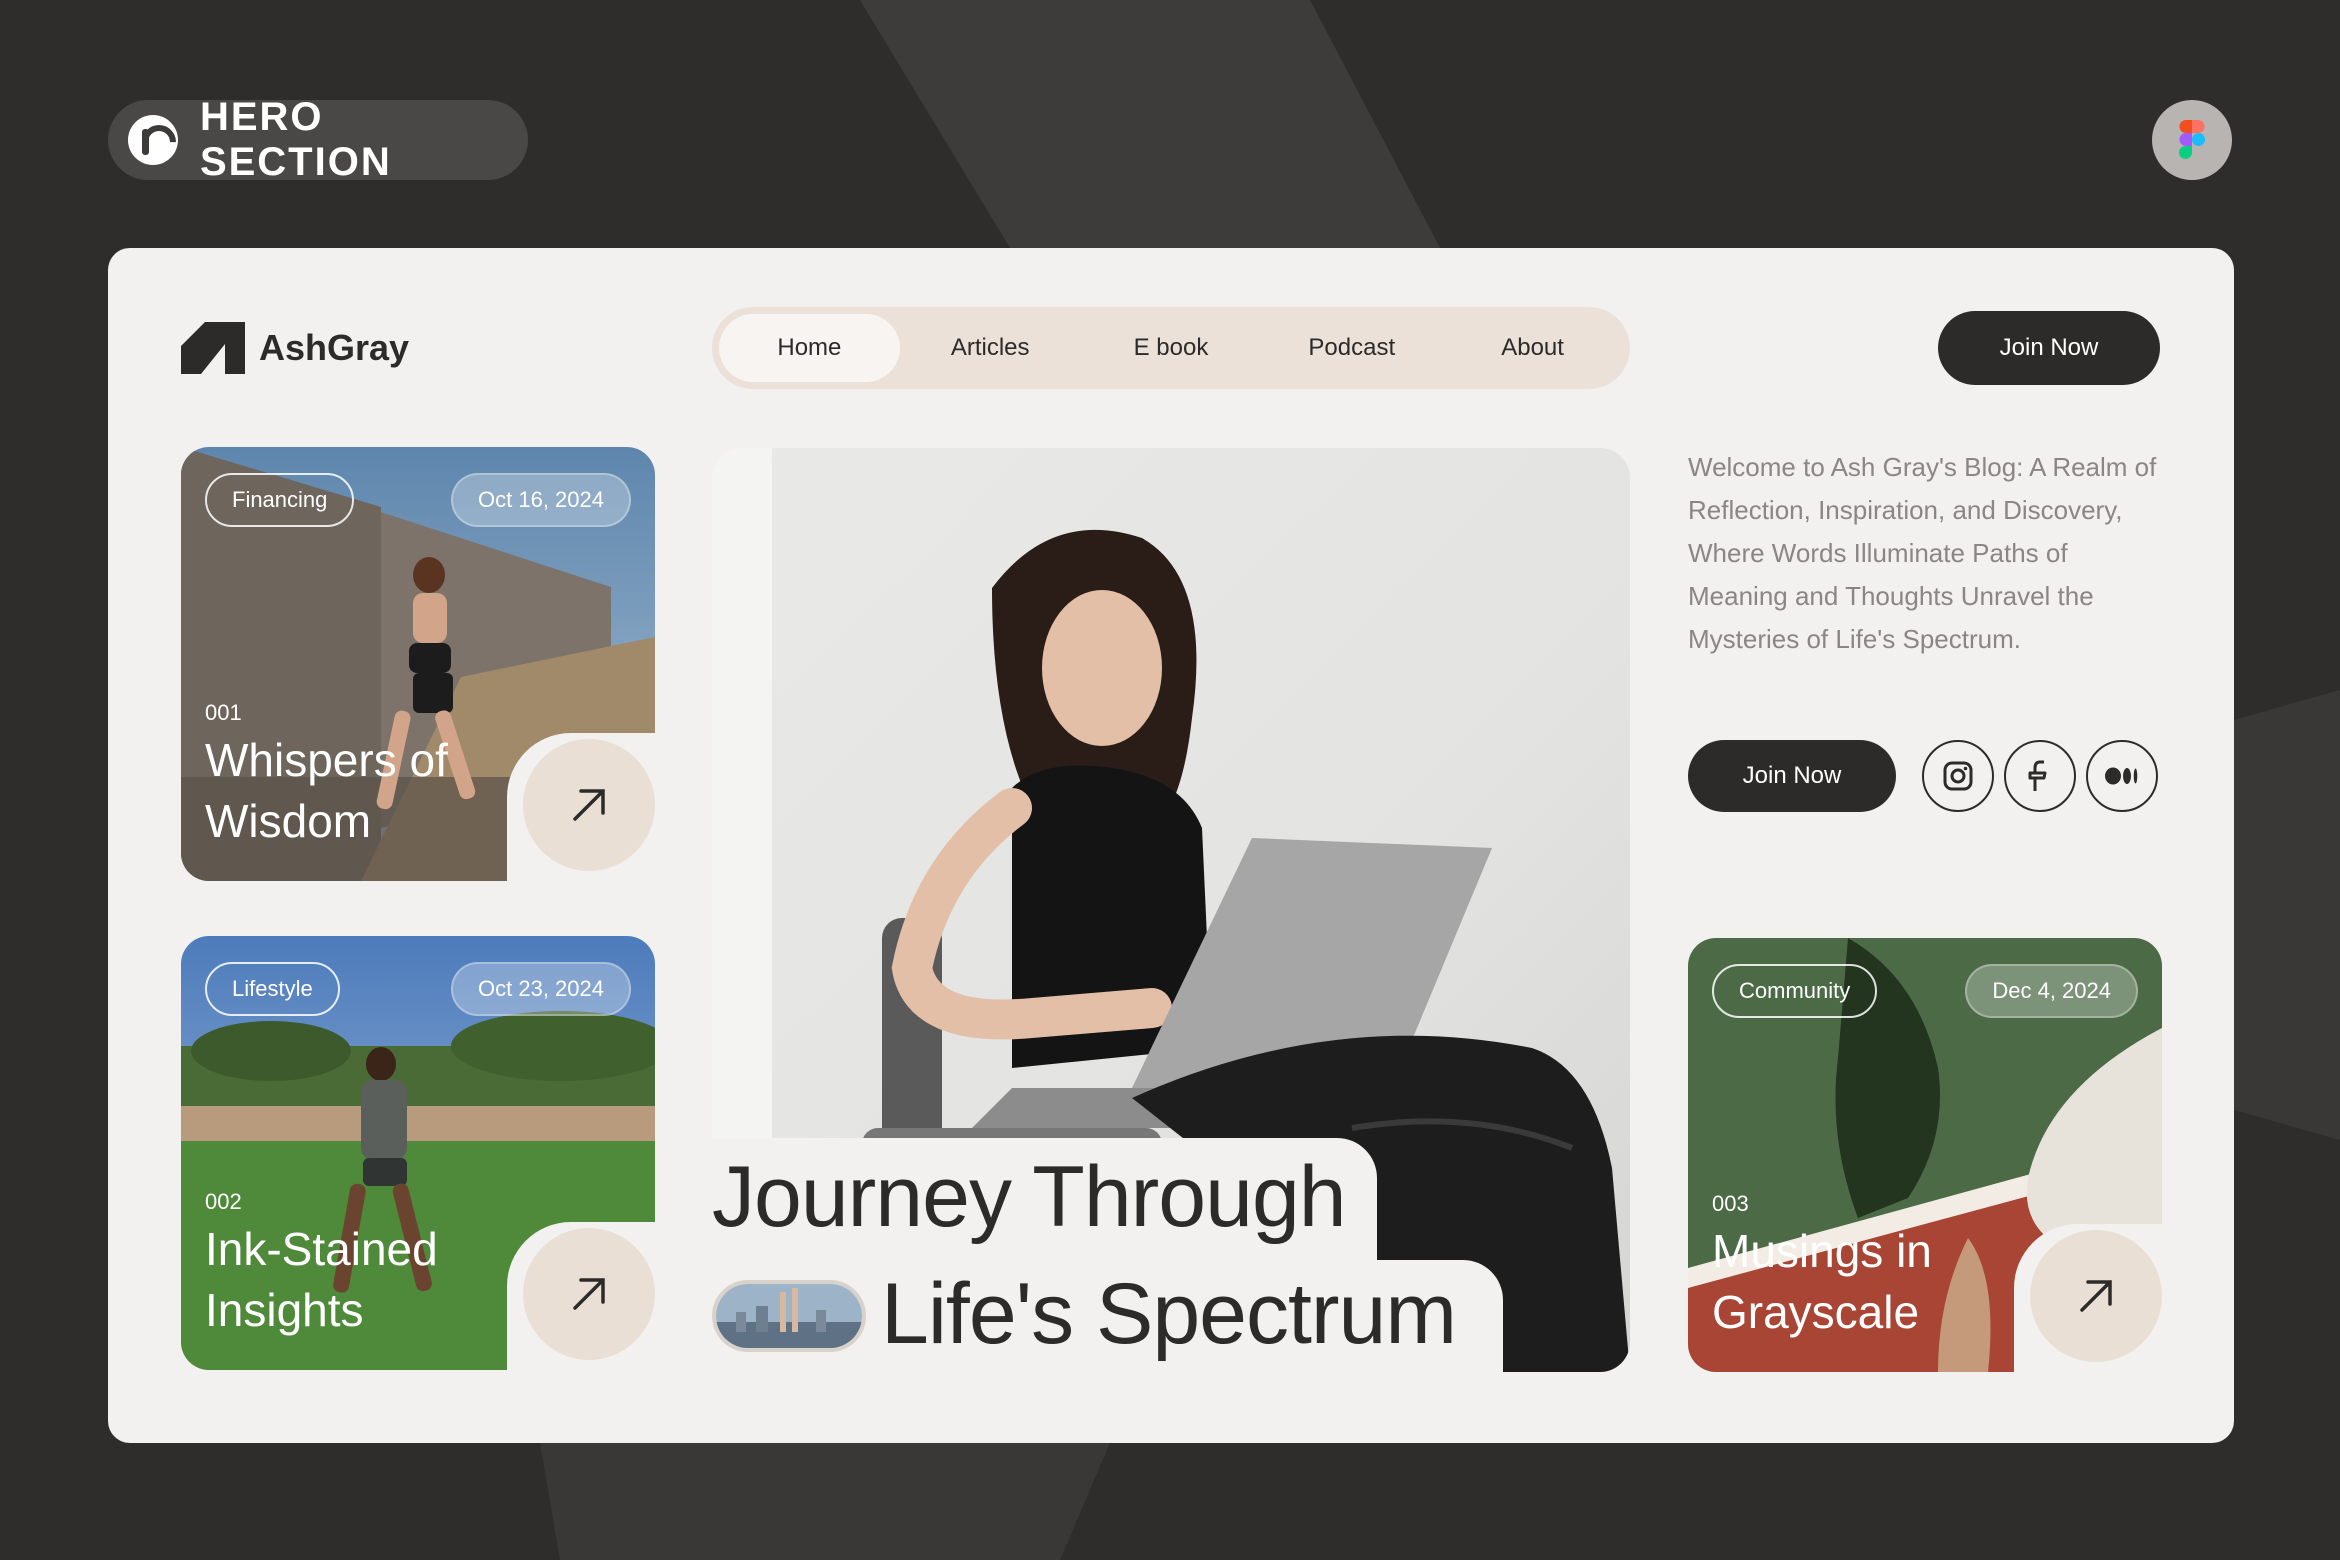 Image resolution: width=2340 pixels, height=1560 pixels. I want to click on date-chip: Dec 4, 2024, so click(2051, 991).